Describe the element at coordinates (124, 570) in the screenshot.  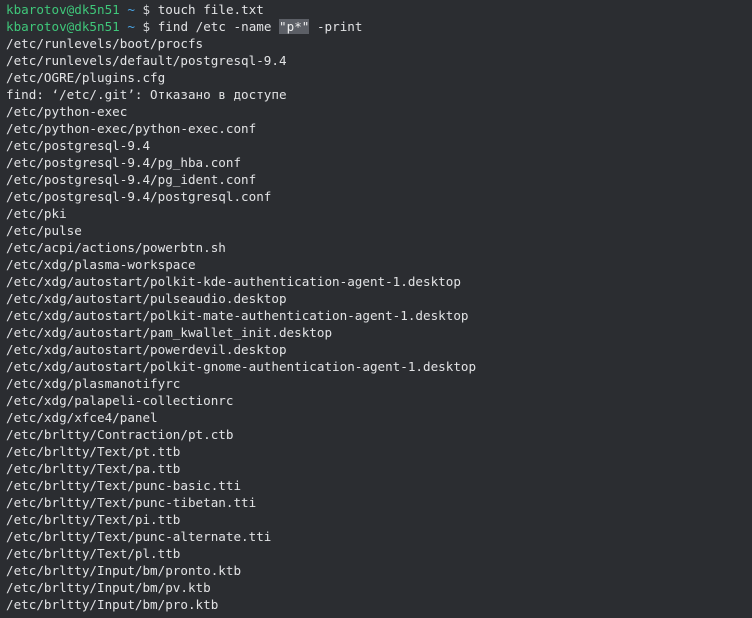
I see `output-line: /etc/brltty/Input/bm/pronto.ktb` at that location.